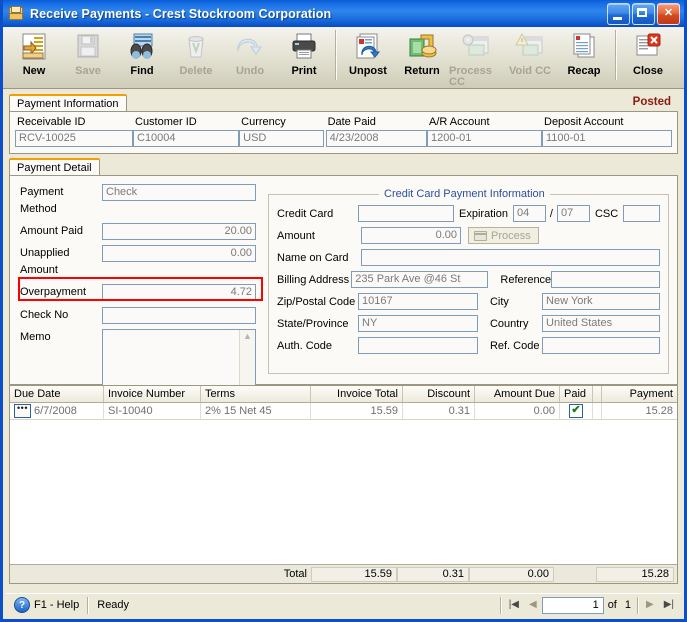  I want to click on row-overpayment: Overpayment 4.72, so click(140, 292).